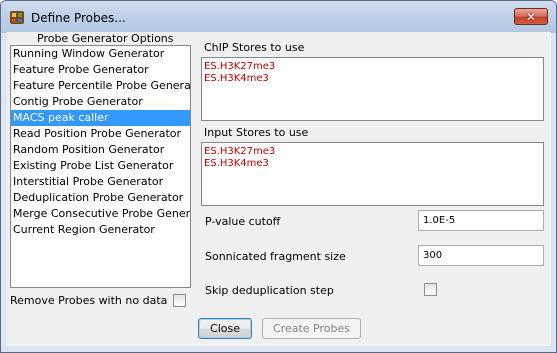  I want to click on pvalue-label: P-value cutoff, so click(243, 221).